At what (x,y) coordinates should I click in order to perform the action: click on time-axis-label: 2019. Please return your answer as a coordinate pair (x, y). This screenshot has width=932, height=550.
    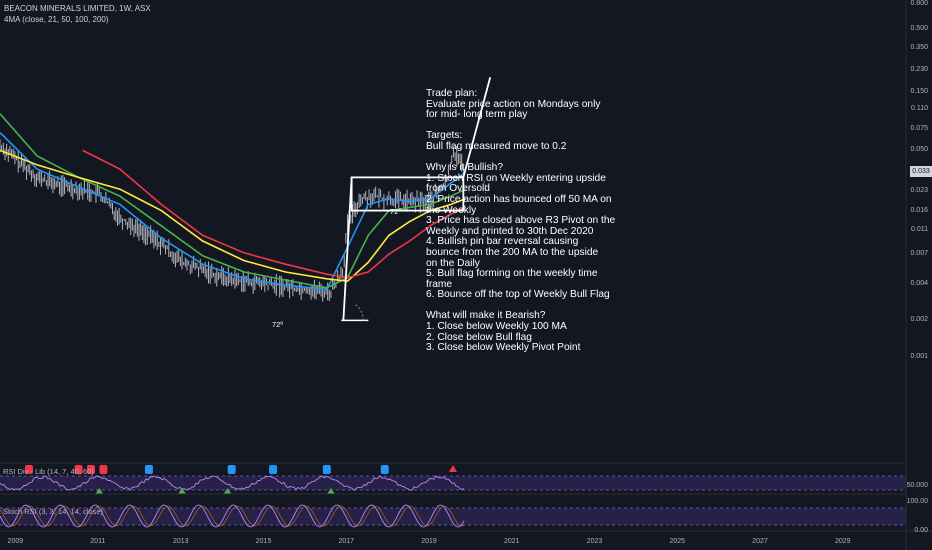
    Looking at the image, I should click on (429, 541).